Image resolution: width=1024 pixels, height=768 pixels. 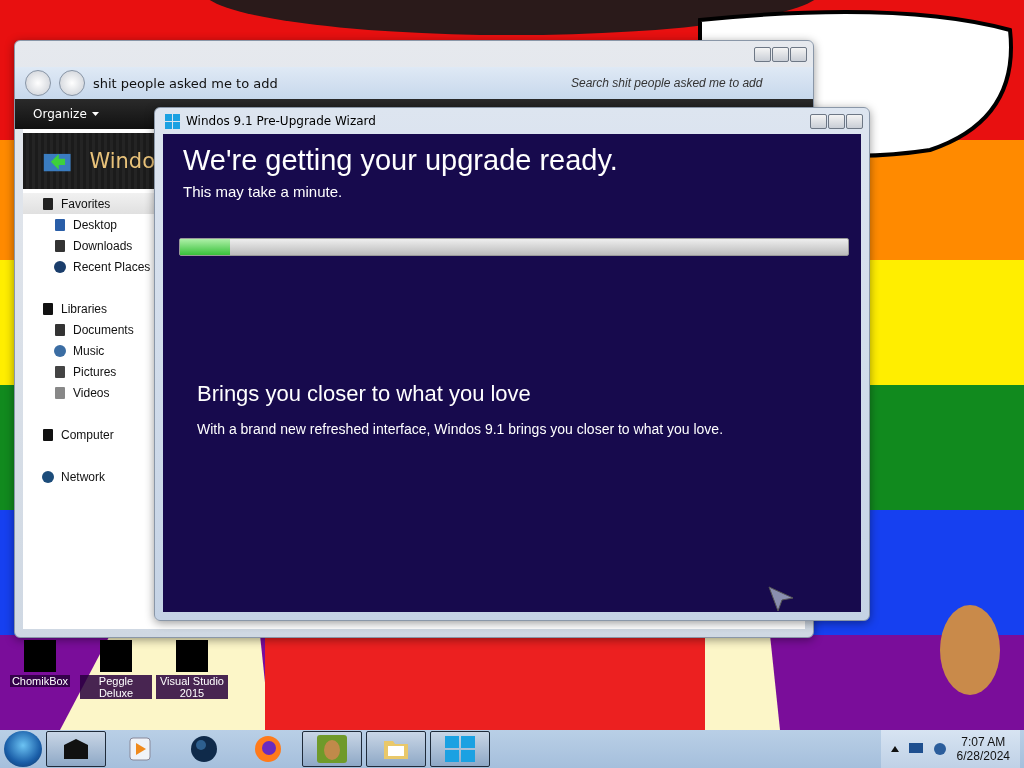 I want to click on nav-item: Recent Places, so click(x=89, y=266).